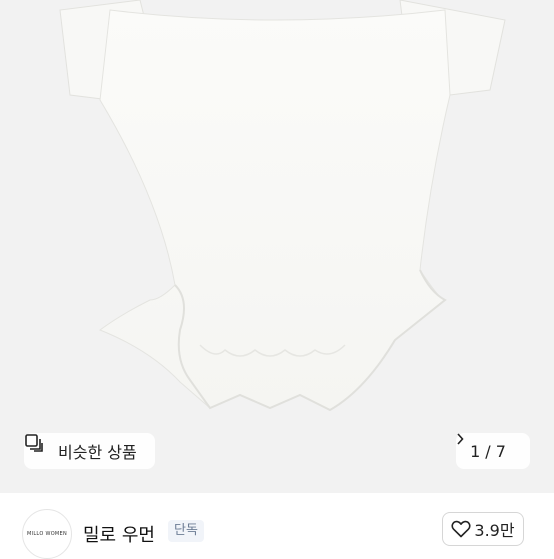  Describe the element at coordinates (119, 534) in the screenshot. I see `seller-name: 밀로 우먼` at that location.